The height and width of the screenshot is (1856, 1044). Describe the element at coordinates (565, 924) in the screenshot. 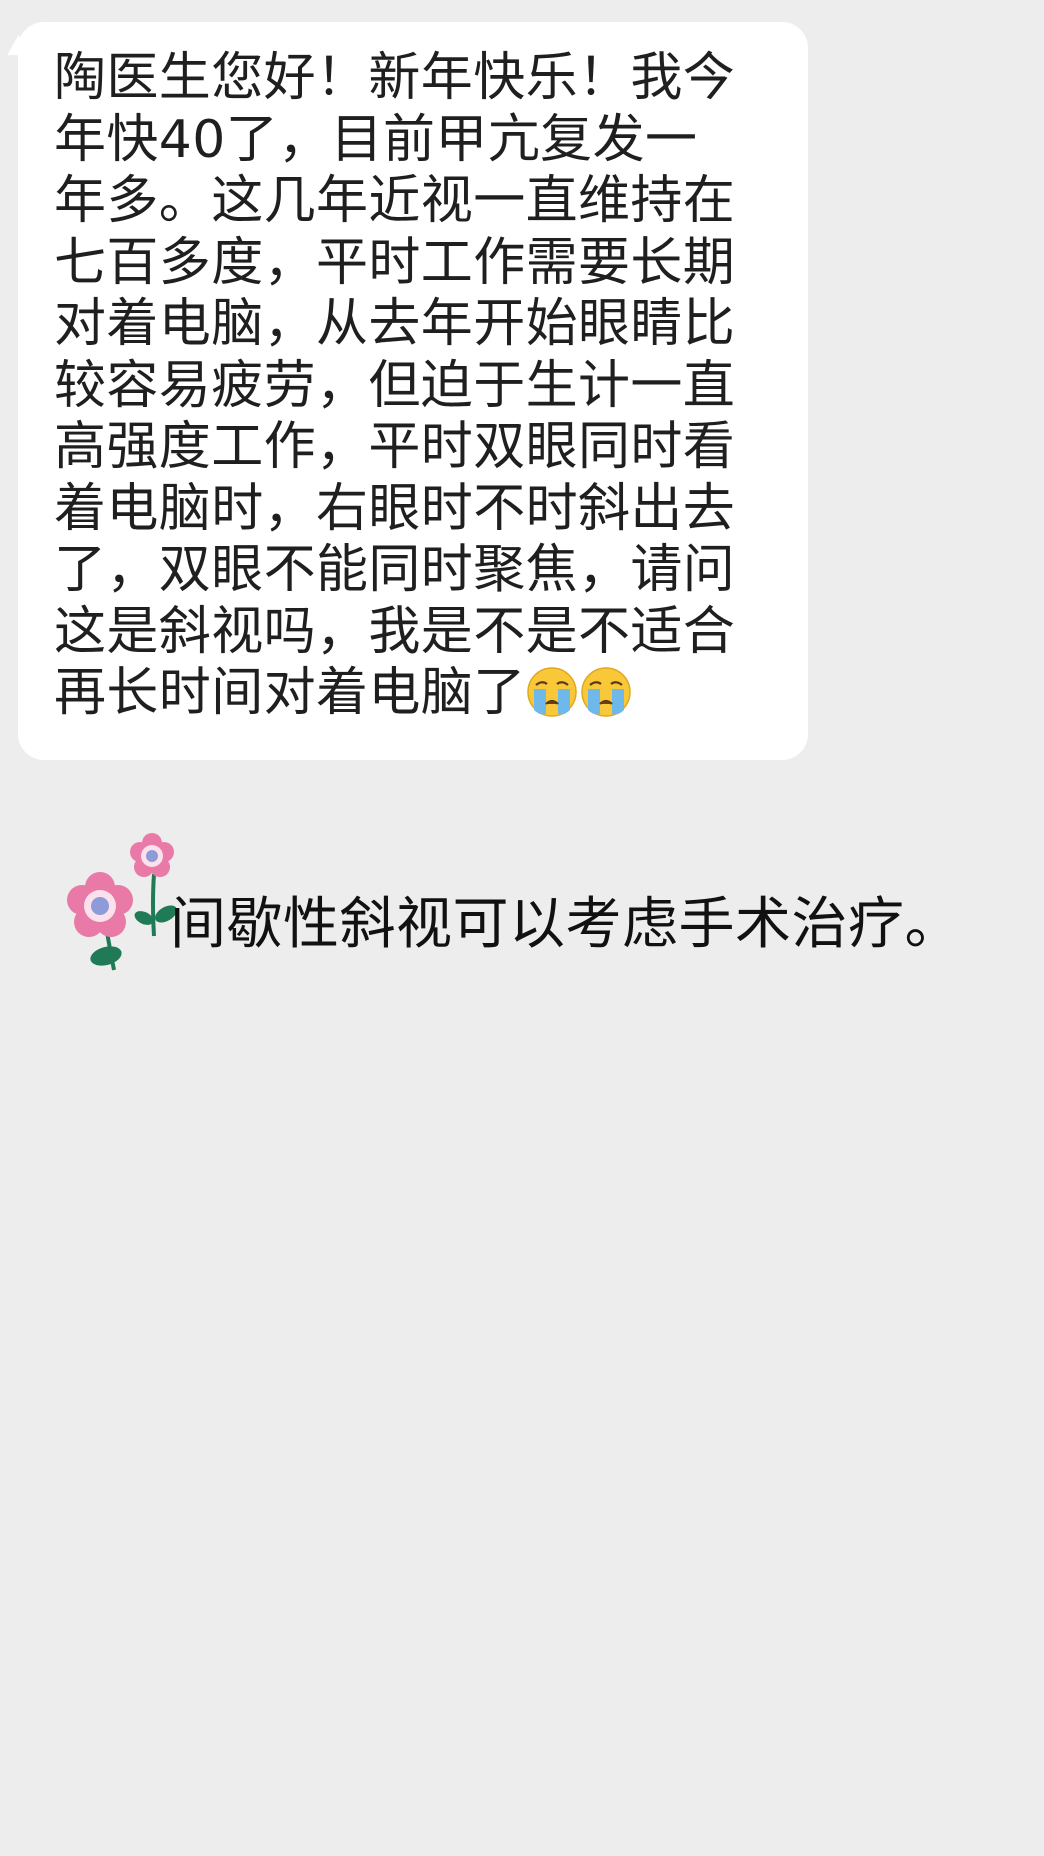

I see `reply-message-text: 间歇性斜视可以考虑手术治疗。` at that location.